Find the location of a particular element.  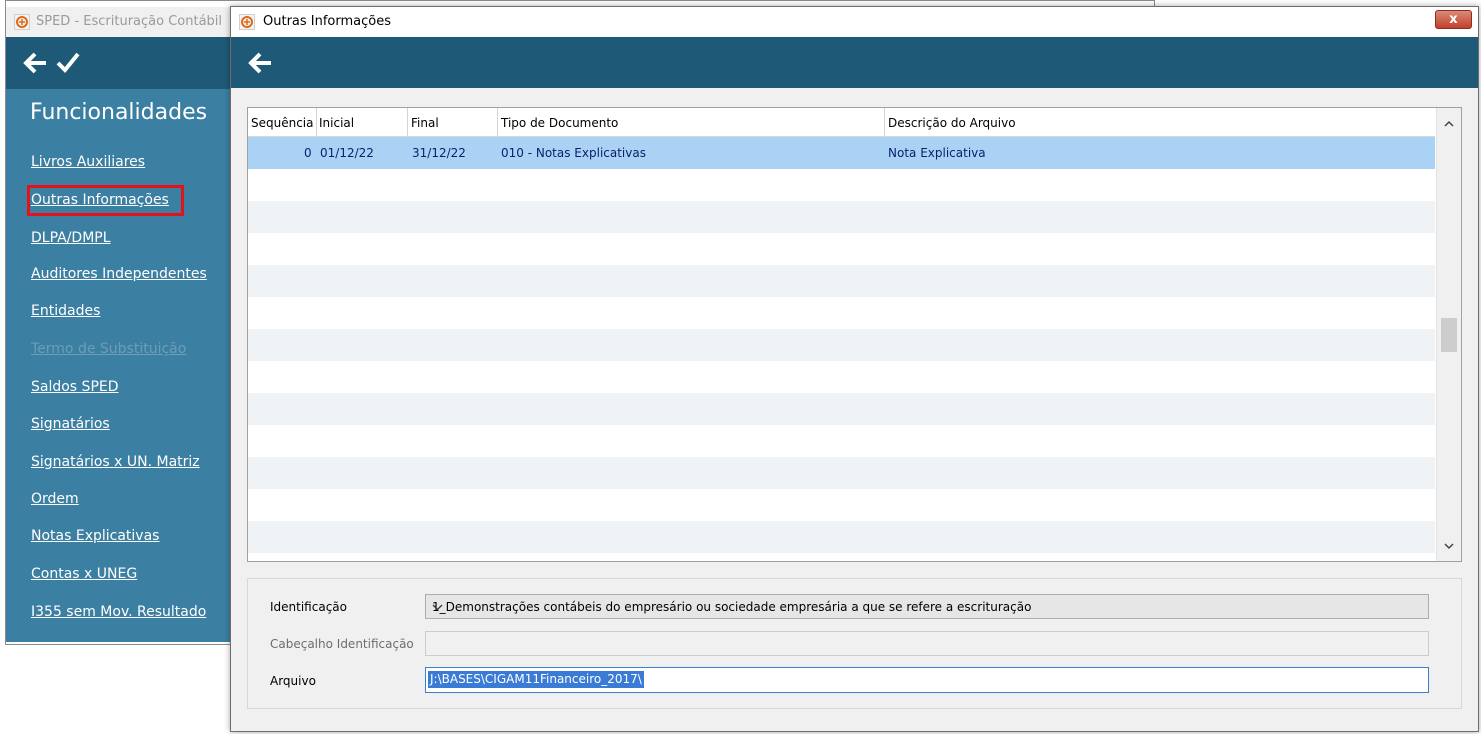

cell-descricao-arquivo: Nota Explicativa is located at coordinates (937, 153).